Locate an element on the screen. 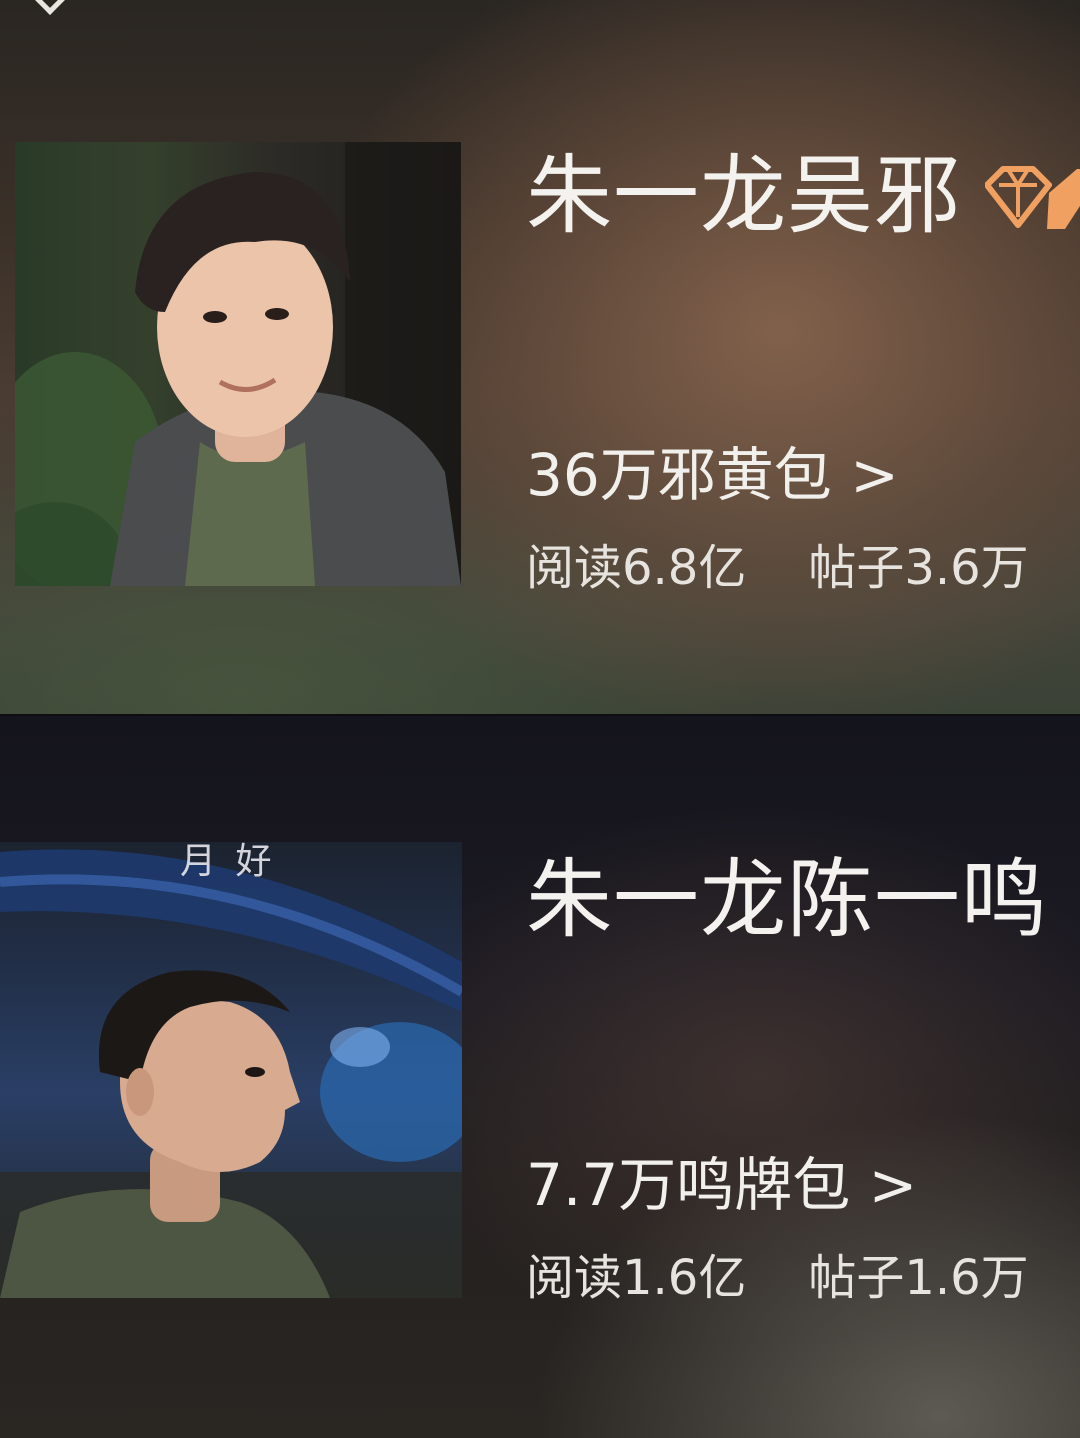 The image size is (1080, 1438). fan-group-link: 36万邪黄包 > is located at coordinates (712, 475).